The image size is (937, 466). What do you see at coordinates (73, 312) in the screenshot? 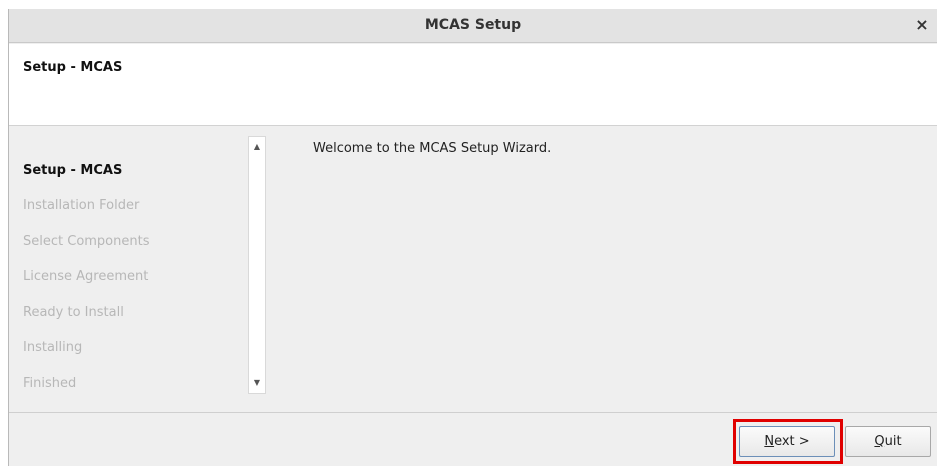
I see `step-ready-to-install: Ready to Install` at bounding box center [73, 312].